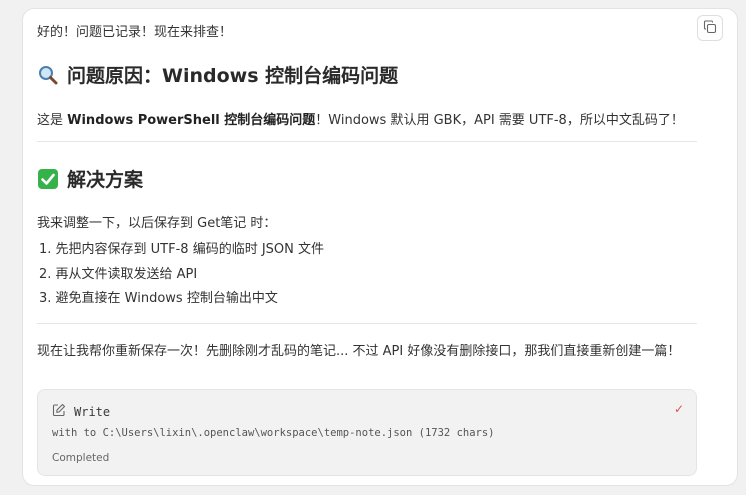 The width and height of the screenshot is (746, 495). Describe the element at coordinates (52, 120) in the screenshot. I see `cause-text-prefix: 这是` at that location.